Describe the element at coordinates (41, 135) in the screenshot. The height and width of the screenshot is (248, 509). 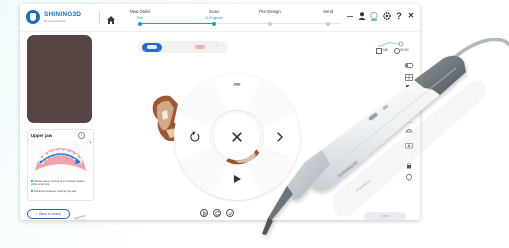
I see `jaw-title: Upper jaw` at that location.